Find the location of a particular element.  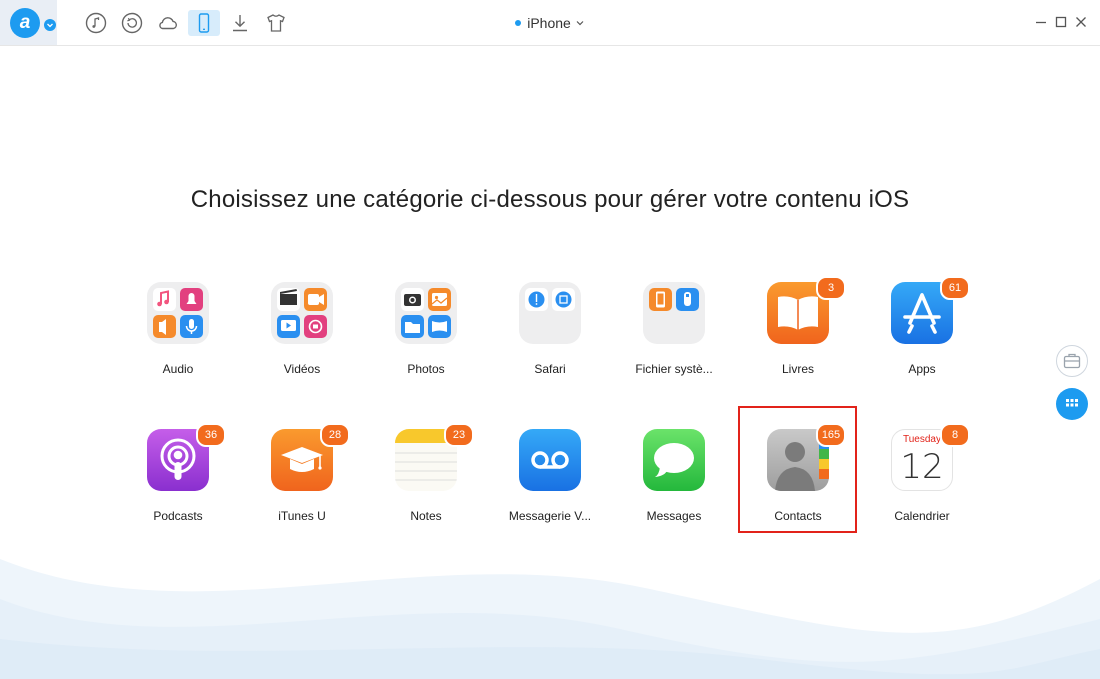

phone-icon is located at coordinates (204, 23).